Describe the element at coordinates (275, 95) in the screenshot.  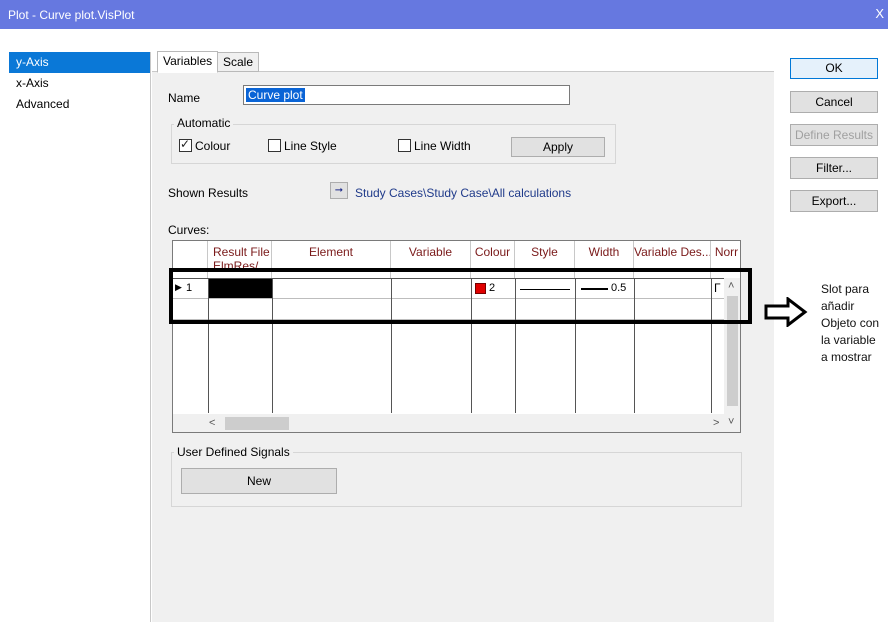
I see `name-value: Curve plot` at that location.